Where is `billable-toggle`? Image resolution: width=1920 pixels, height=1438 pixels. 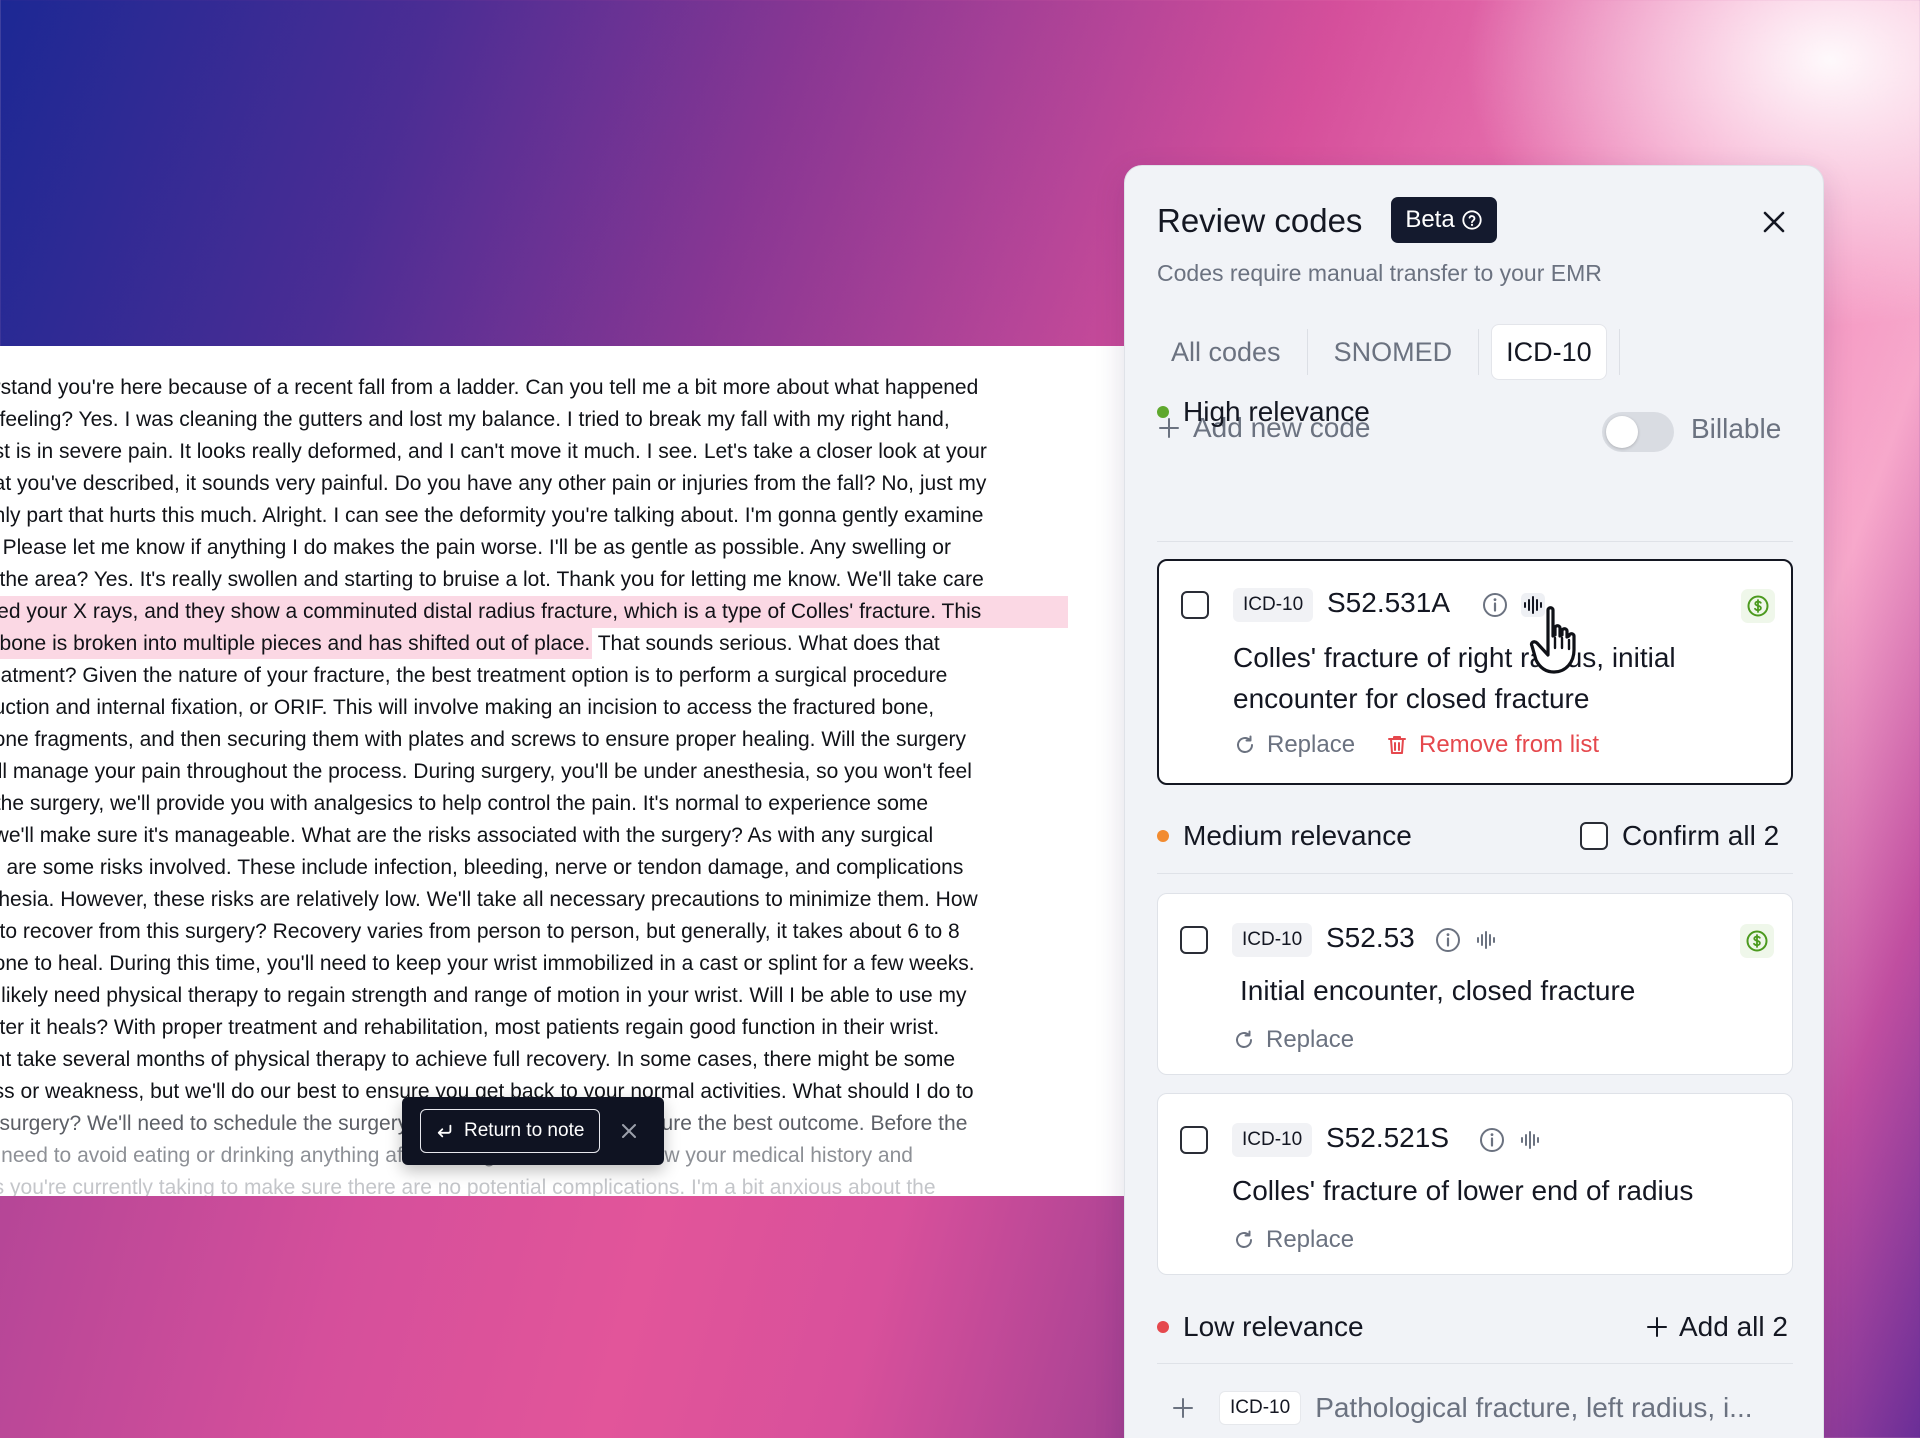 billable-toggle is located at coordinates (1638, 432).